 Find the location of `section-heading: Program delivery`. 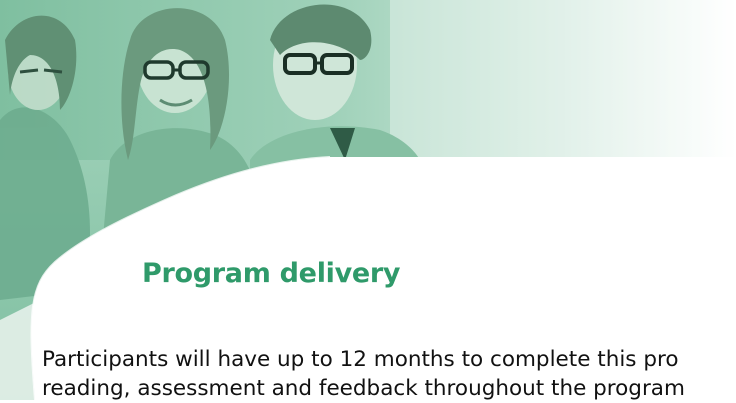

section-heading: Program delivery is located at coordinates (271, 273).